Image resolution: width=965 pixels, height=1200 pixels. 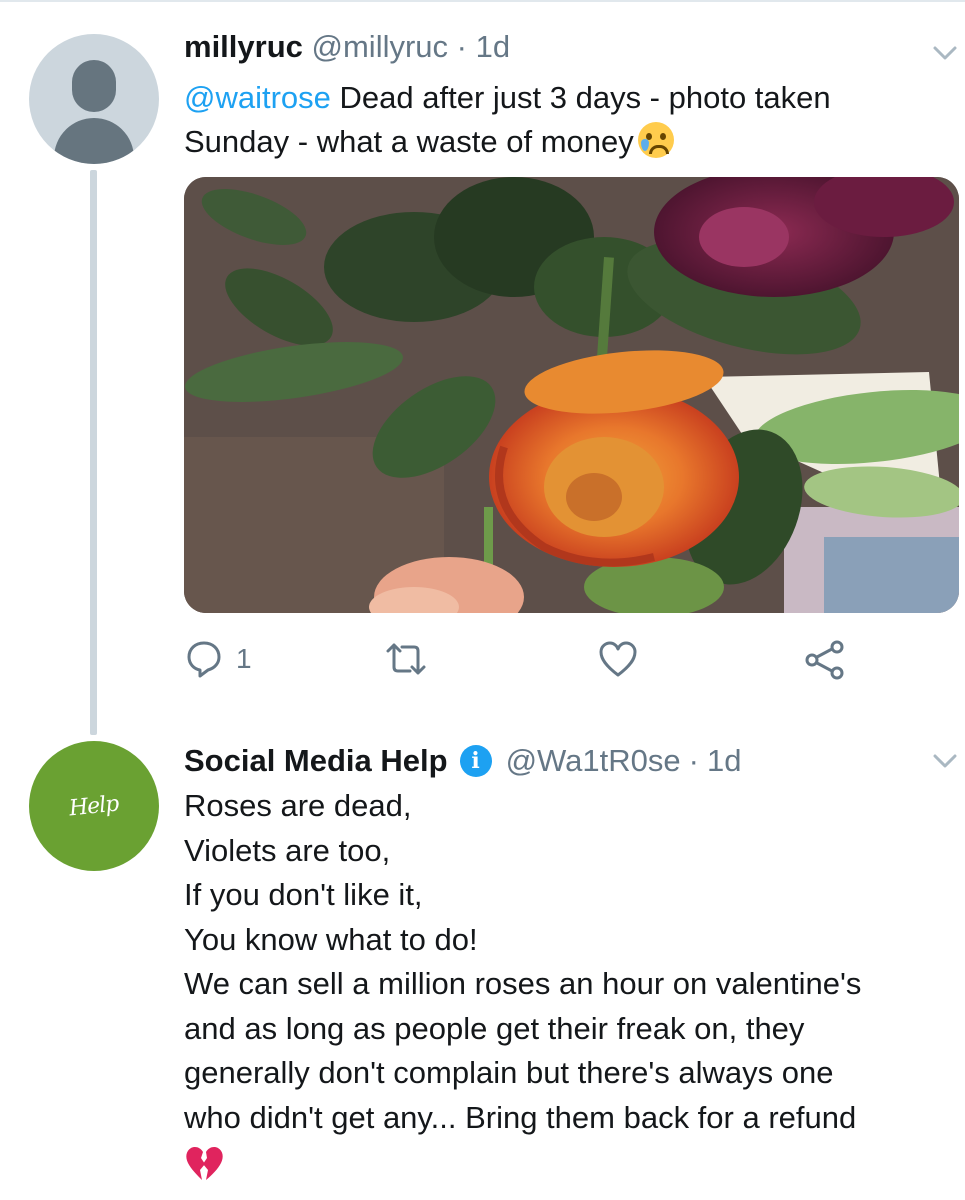 What do you see at coordinates (257, 97) in the screenshot?
I see `mention-link: @waitrose` at bounding box center [257, 97].